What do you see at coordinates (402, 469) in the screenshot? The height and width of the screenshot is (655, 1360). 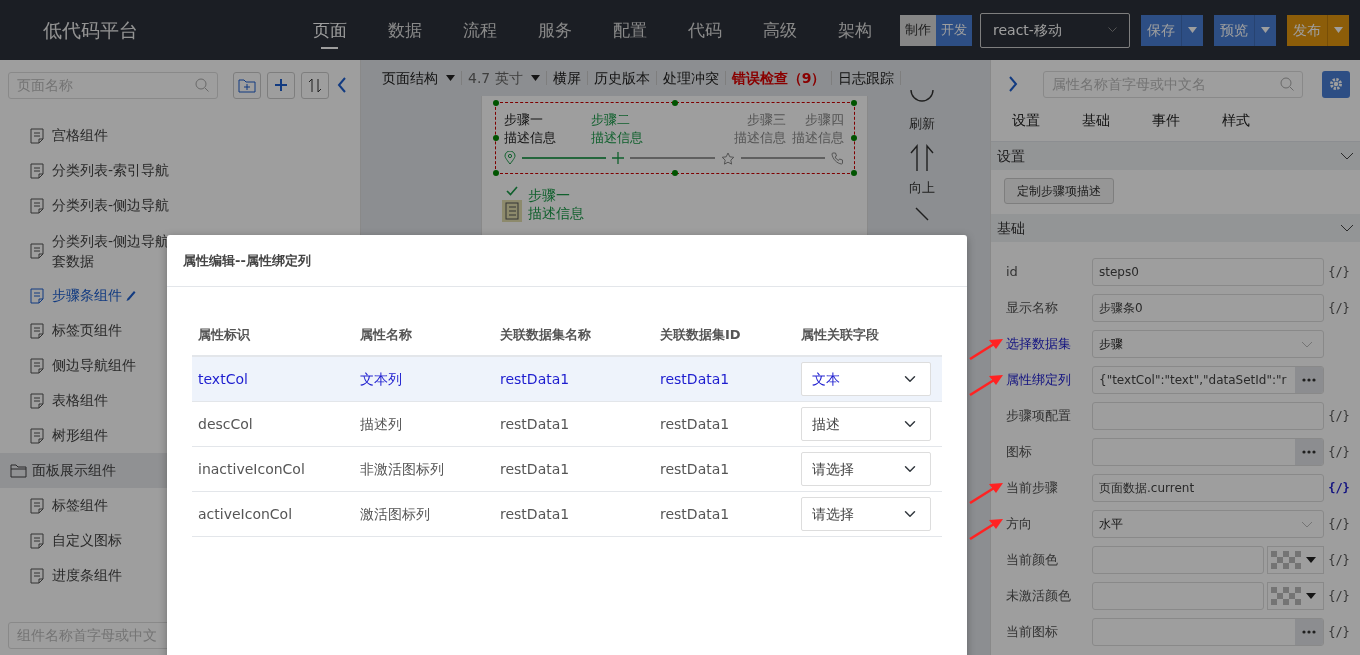 I see `table-cell-text: 非激活图标列` at bounding box center [402, 469].